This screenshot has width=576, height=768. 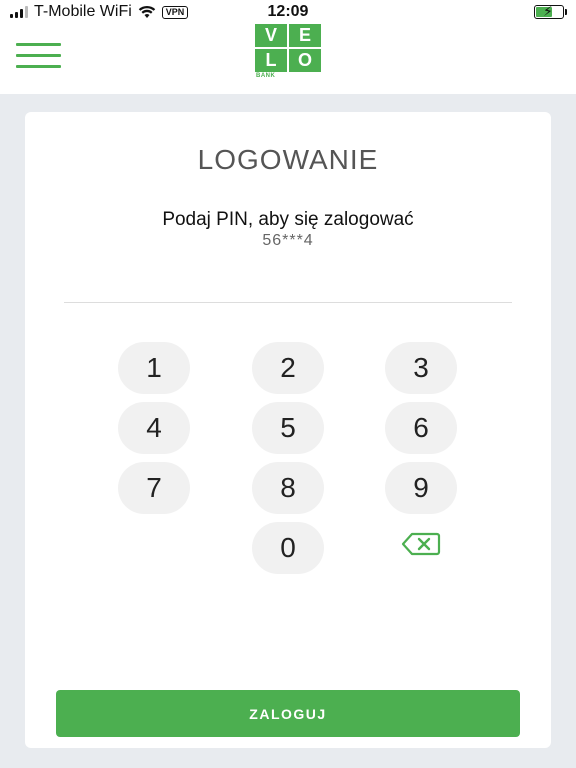 I want to click on status-time: 12:09, so click(x=288, y=11).